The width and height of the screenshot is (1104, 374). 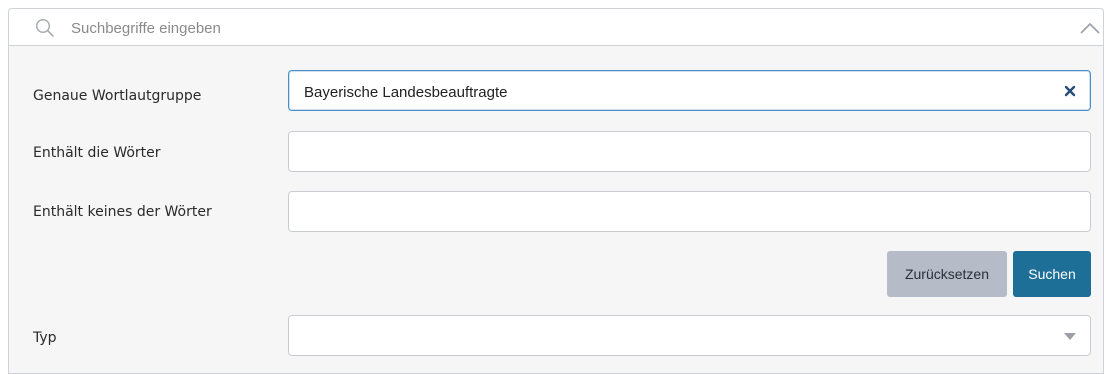 What do you see at coordinates (689, 335) in the screenshot?
I see `type-select` at bounding box center [689, 335].